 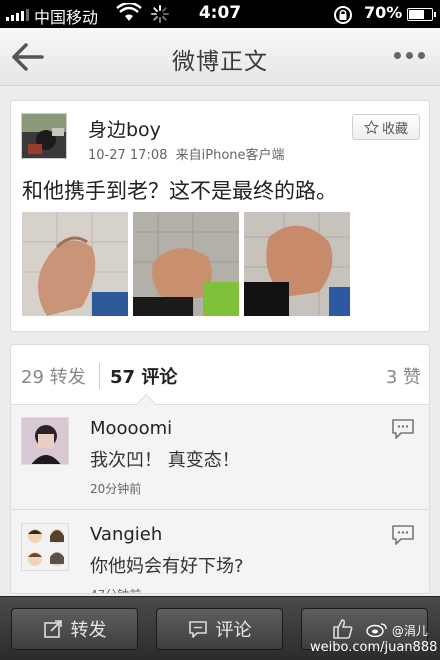 I want to click on favorite-button: 收藏, so click(x=386, y=127).